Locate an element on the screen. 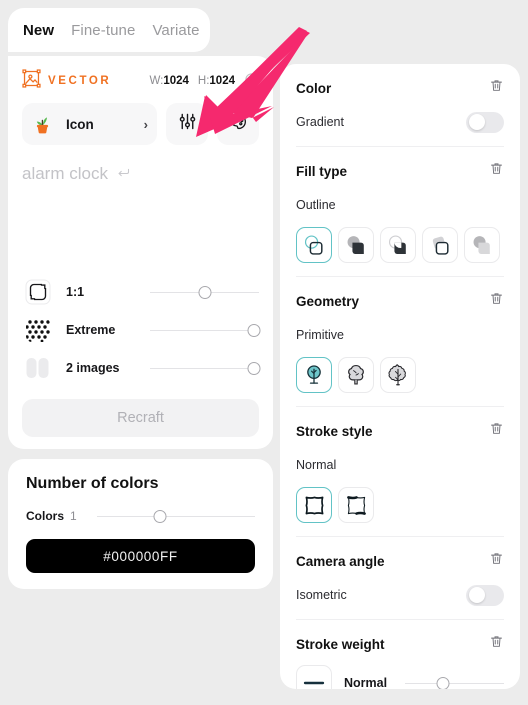 The width and height of the screenshot is (528, 705). option-row-aspect: 1:1 is located at coordinates (140, 292).